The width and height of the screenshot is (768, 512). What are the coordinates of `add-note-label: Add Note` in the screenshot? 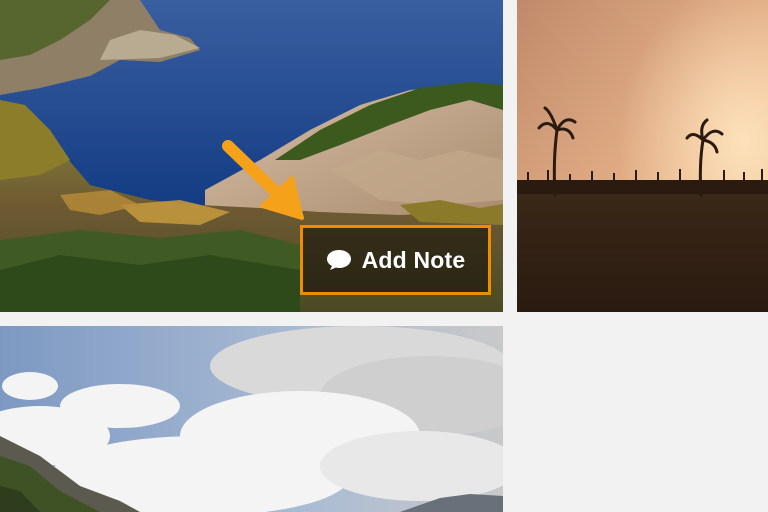 It's located at (413, 259).